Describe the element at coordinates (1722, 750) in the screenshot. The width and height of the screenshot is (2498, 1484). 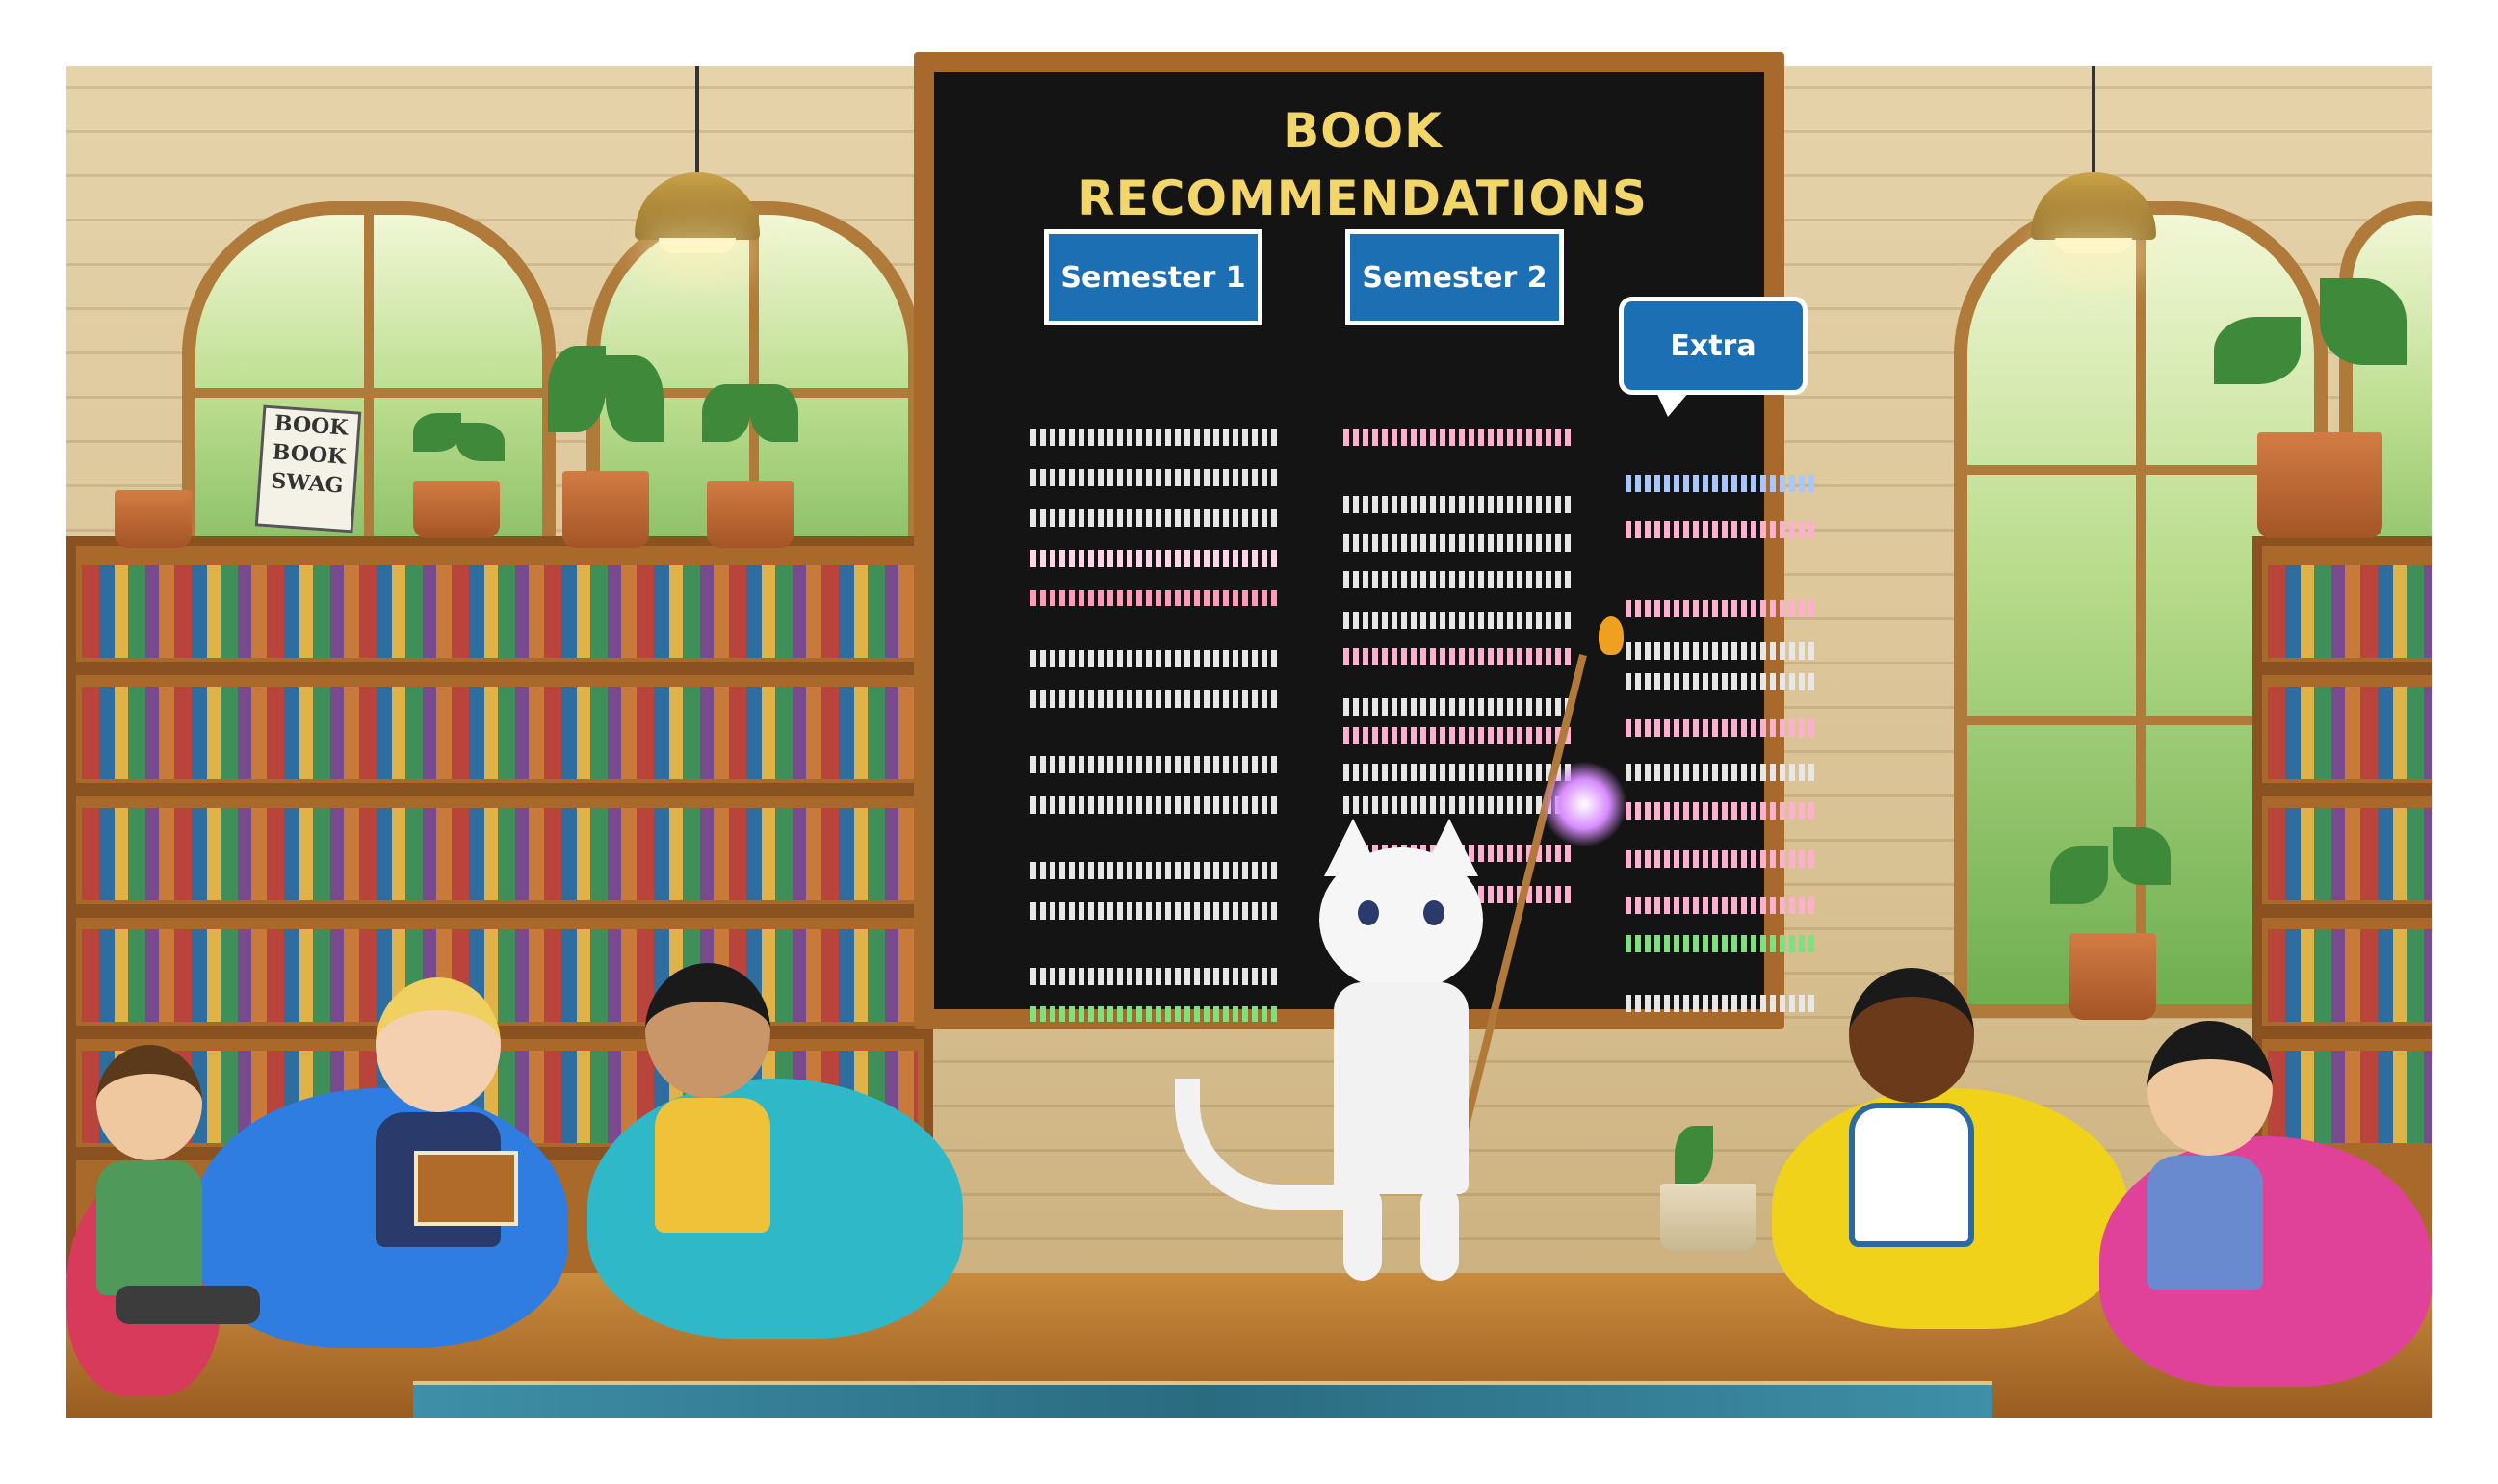
I see `extra-list` at that location.